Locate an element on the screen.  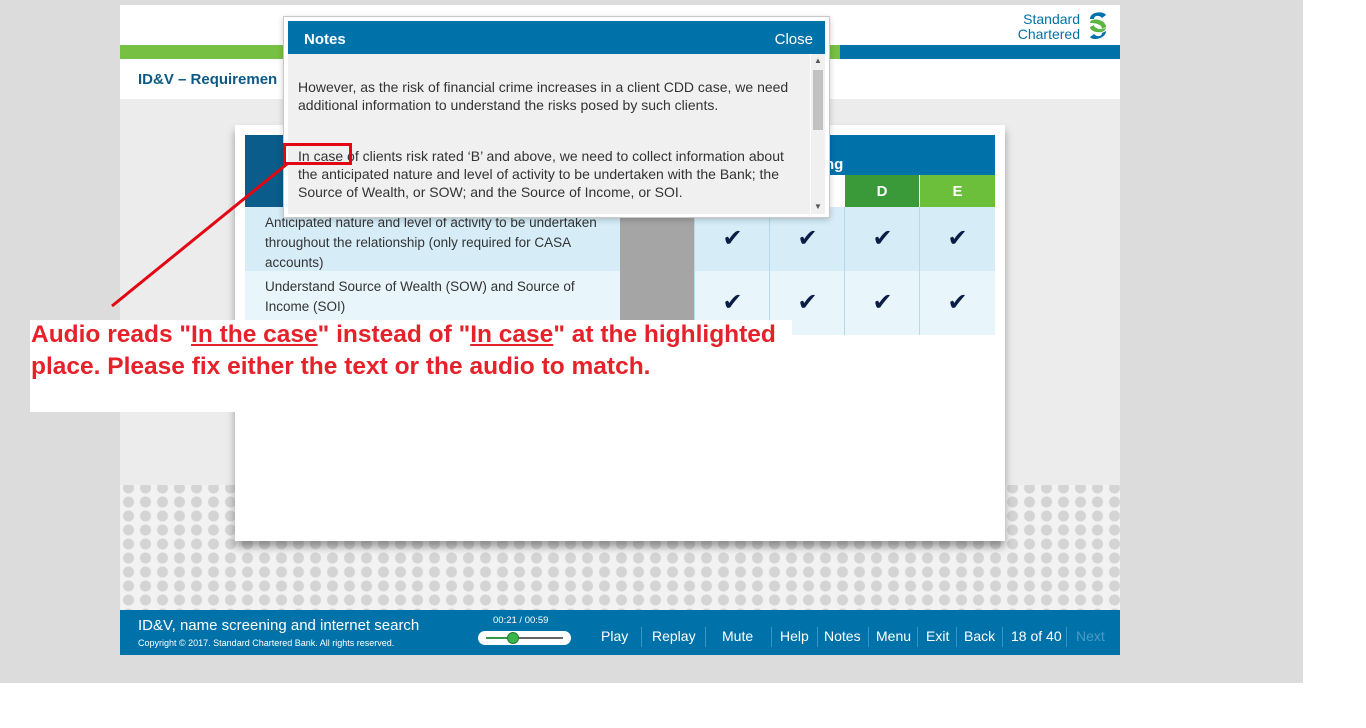
annotation-text: " instead of " is located at coordinates (394, 334).